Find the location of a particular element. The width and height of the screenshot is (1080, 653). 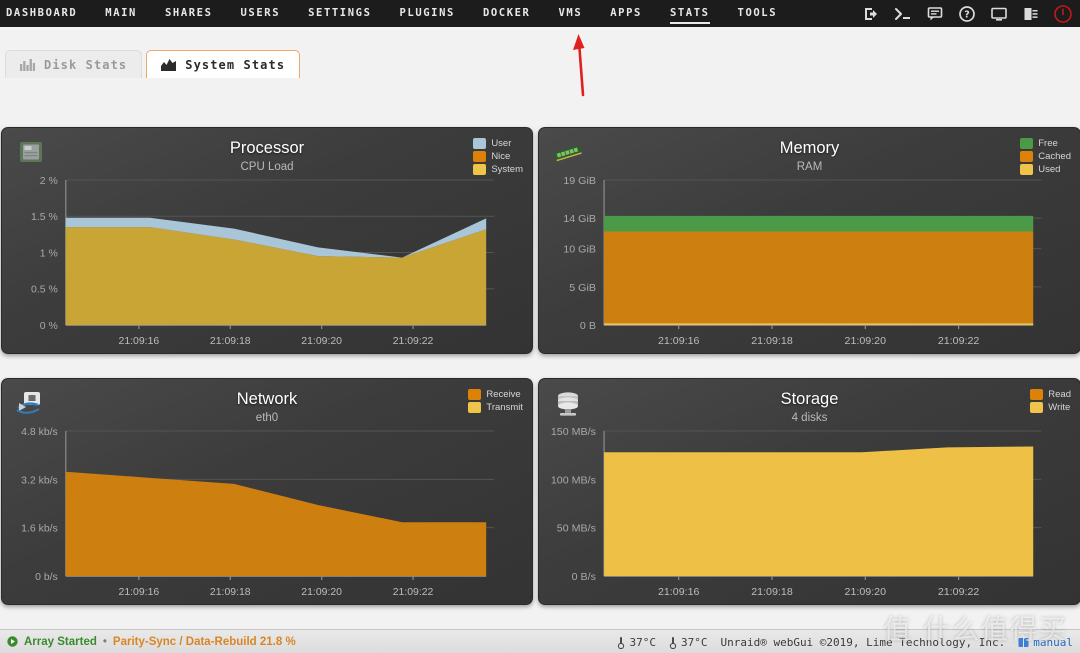

nav-icon-group: ? is located at coordinates (967, 13).